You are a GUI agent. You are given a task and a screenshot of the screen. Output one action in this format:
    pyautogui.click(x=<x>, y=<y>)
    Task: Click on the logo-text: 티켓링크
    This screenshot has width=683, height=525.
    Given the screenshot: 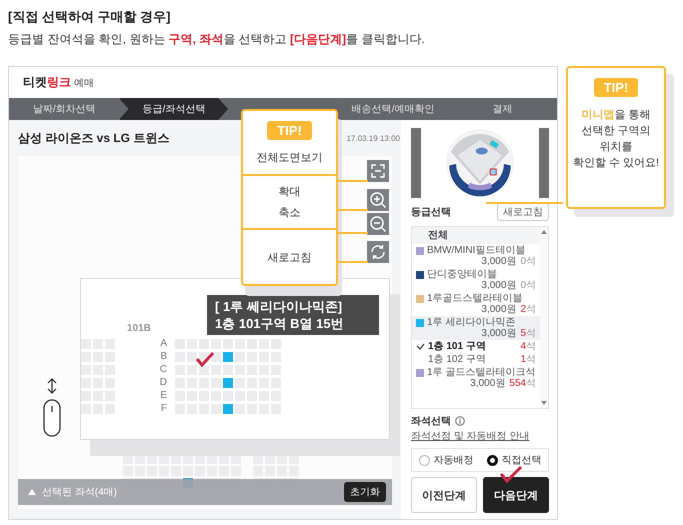 What is the action you would take?
    pyautogui.click(x=47, y=82)
    